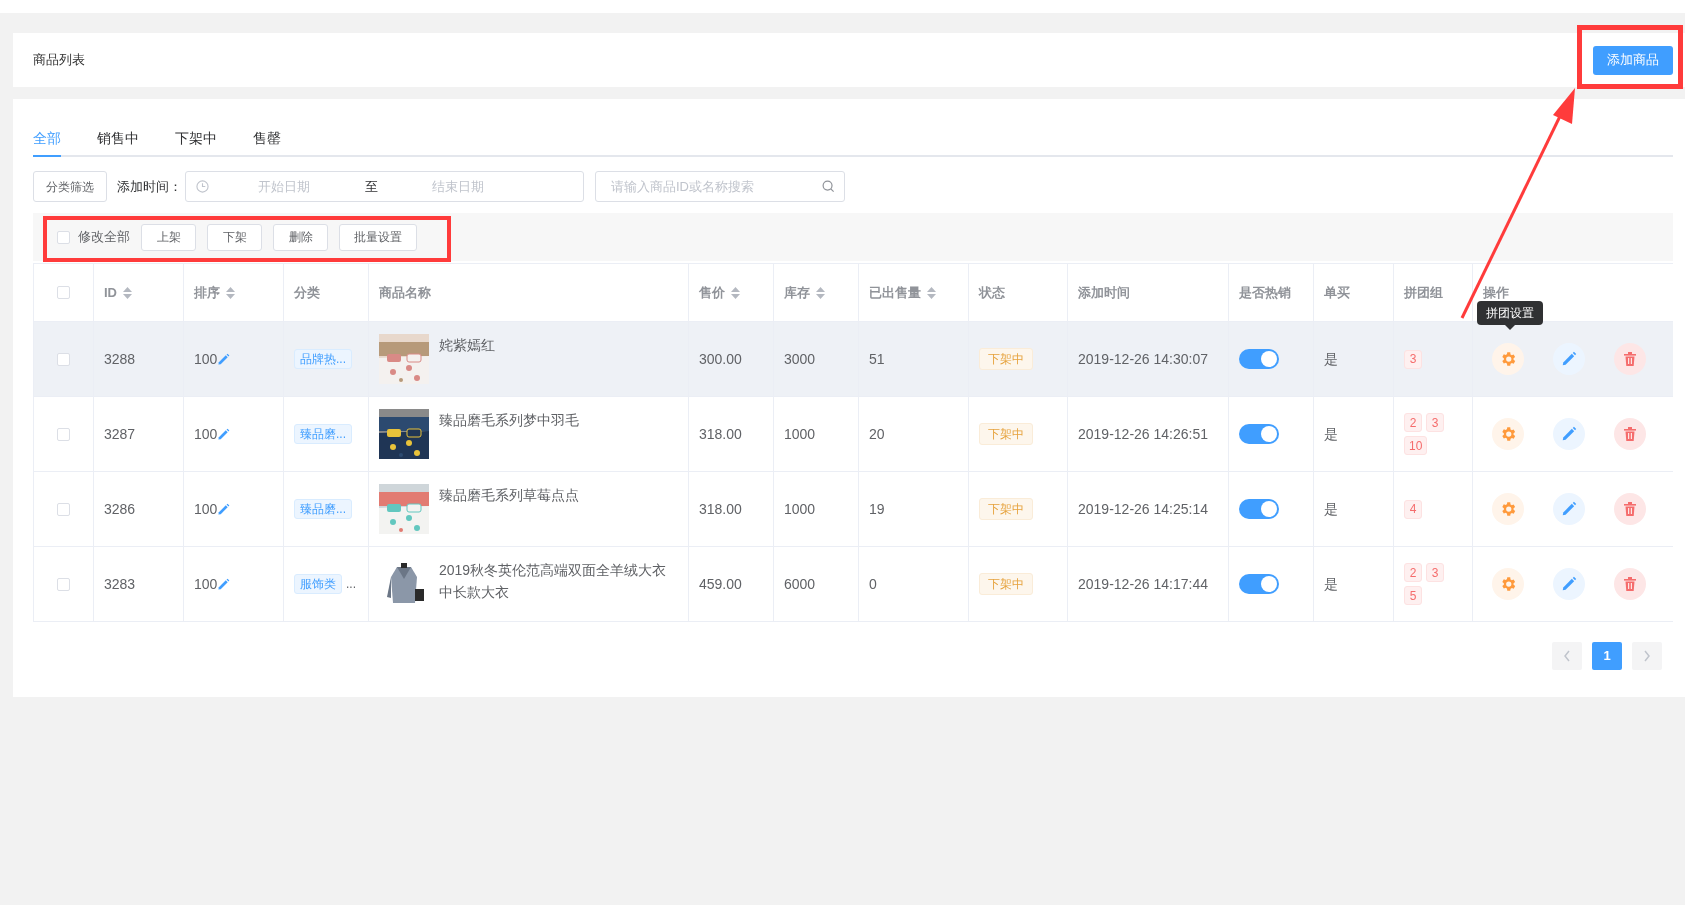  What do you see at coordinates (1143, 509) in the screenshot?
I see `table-cell-text: 2019-12-26 14:25:14` at bounding box center [1143, 509].